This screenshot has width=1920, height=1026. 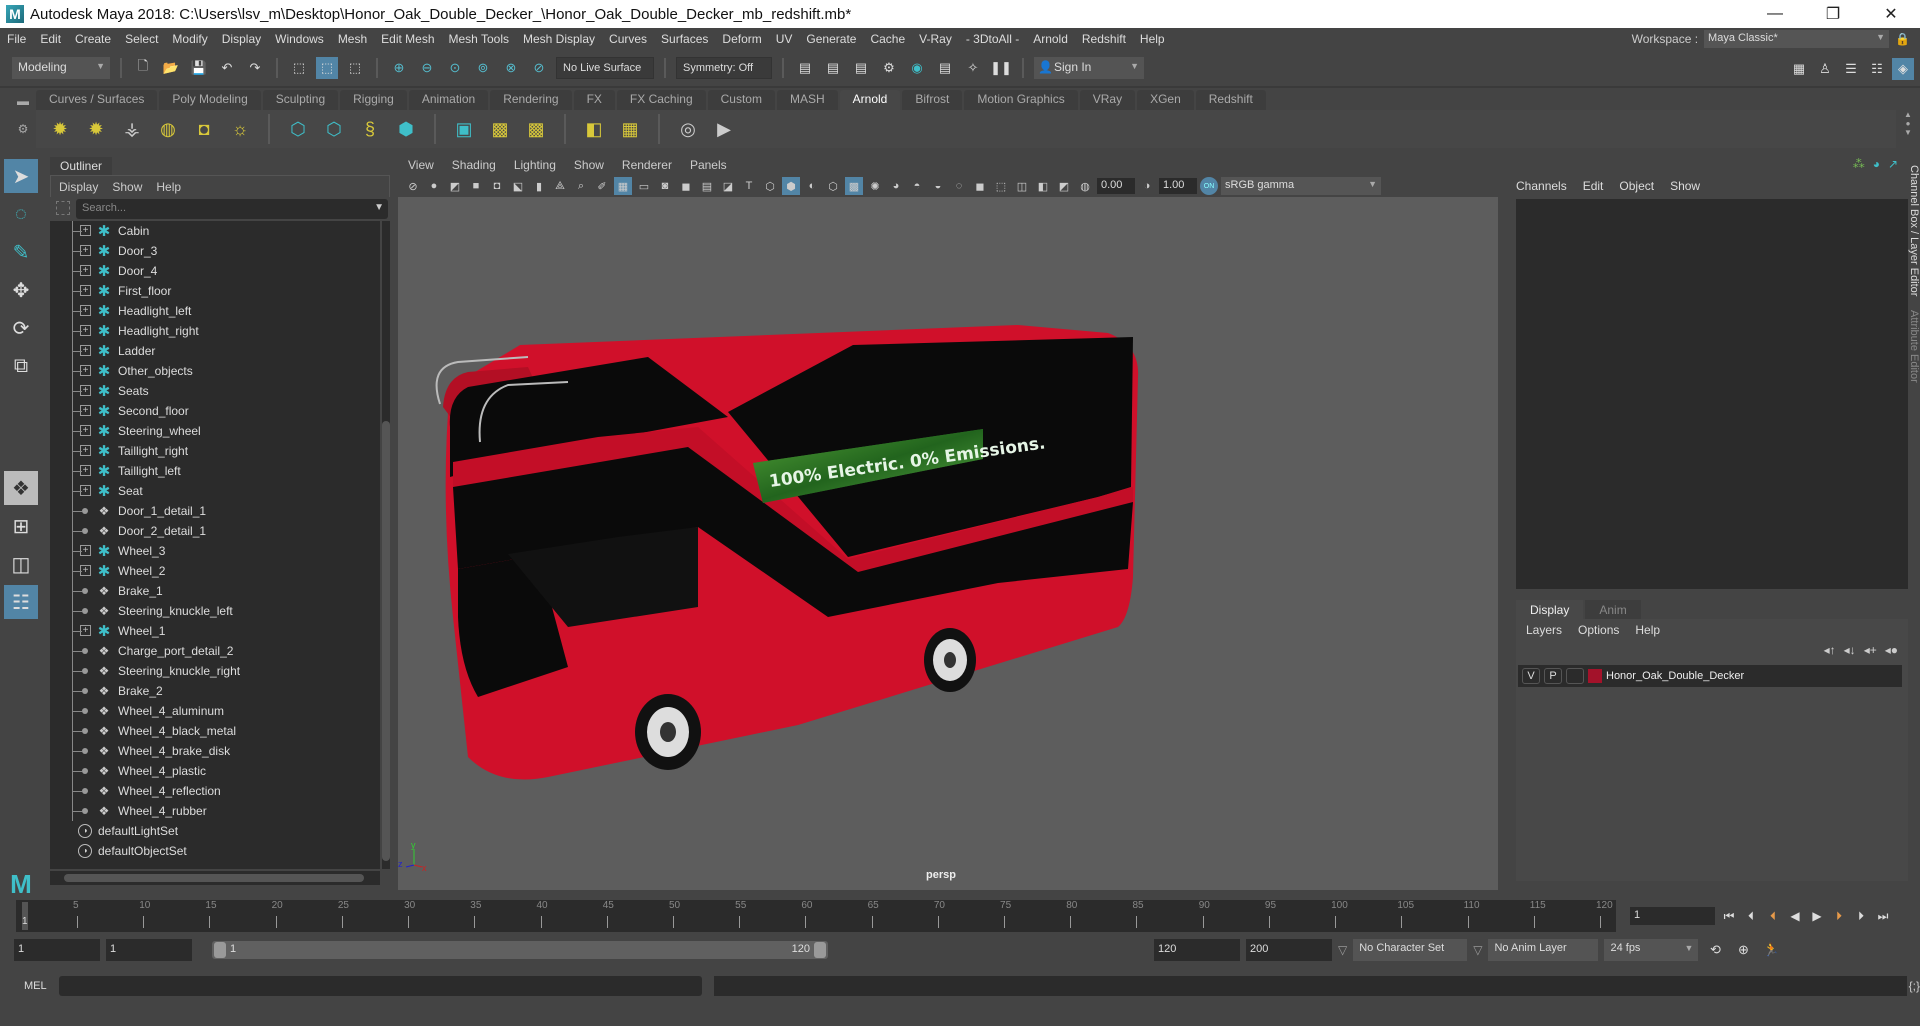 I want to click on layer-display-type-toggle, so click(x=1575, y=676).